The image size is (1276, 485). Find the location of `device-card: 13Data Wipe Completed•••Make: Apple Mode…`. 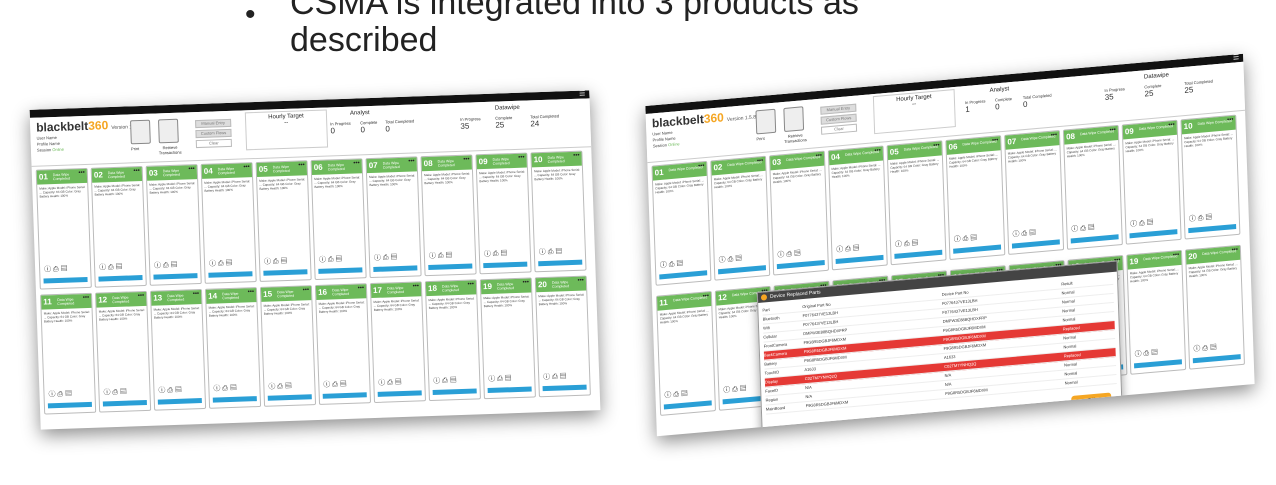

device-card: 13Data Wipe Completed•••Make: Apple Mode… is located at coordinates (178, 349).